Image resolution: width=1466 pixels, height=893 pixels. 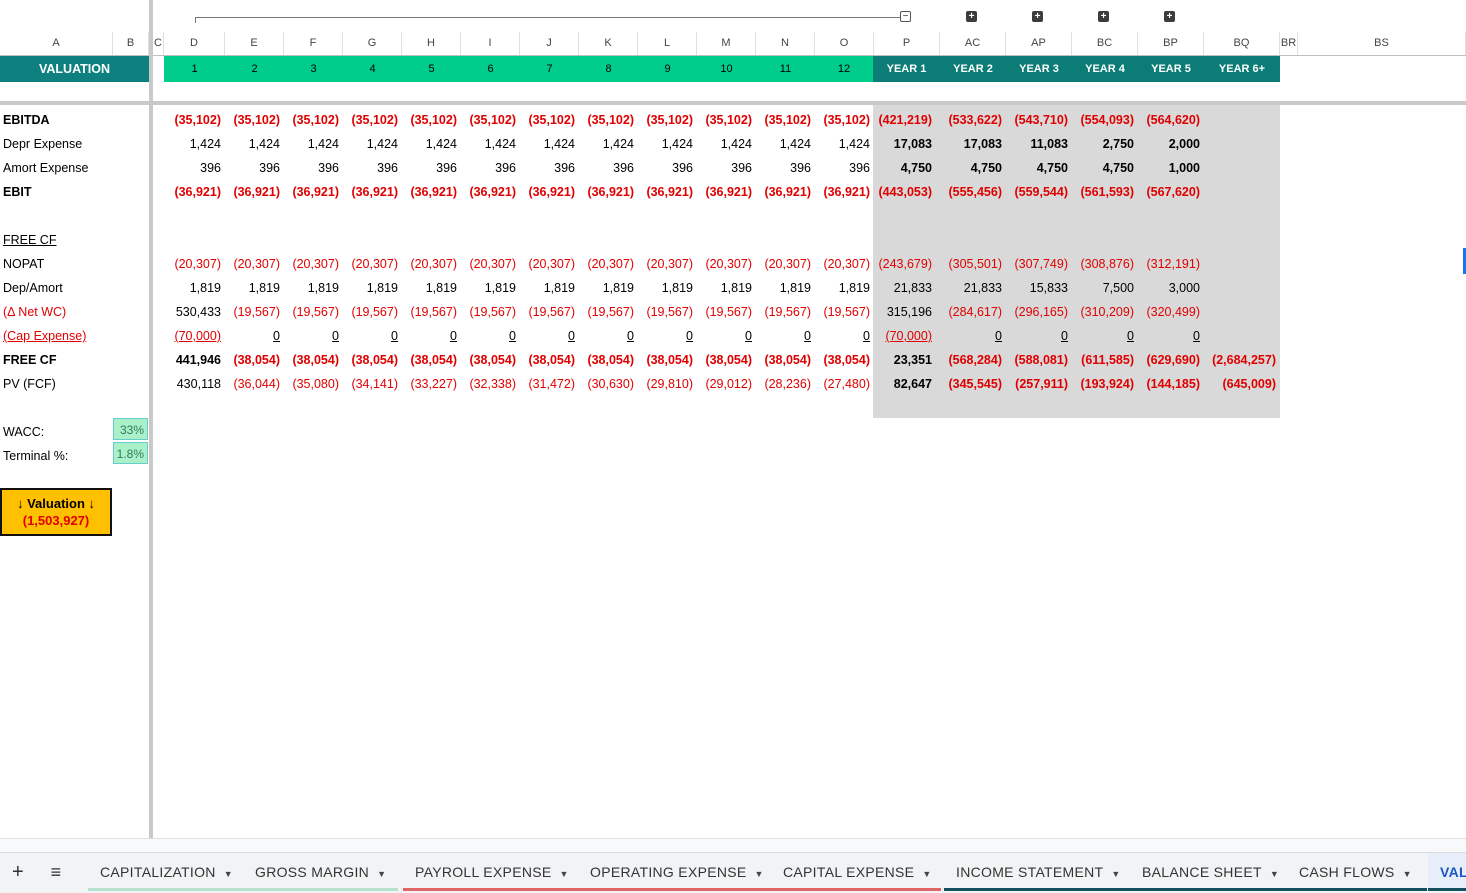 What do you see at coordinates (431, 69) in the screenshot?
I see `month-header-5: 5` at bounding box center [431, 69].